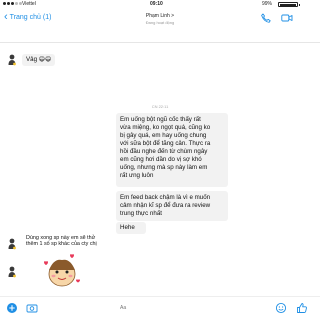 This screenshot has height=320, width=320. What do you see at coordinates (165, 205) in the screenshot?
I see `message-line: cảm nhận kĩ sp để đưa ra review` at bounding box center [165, 205].